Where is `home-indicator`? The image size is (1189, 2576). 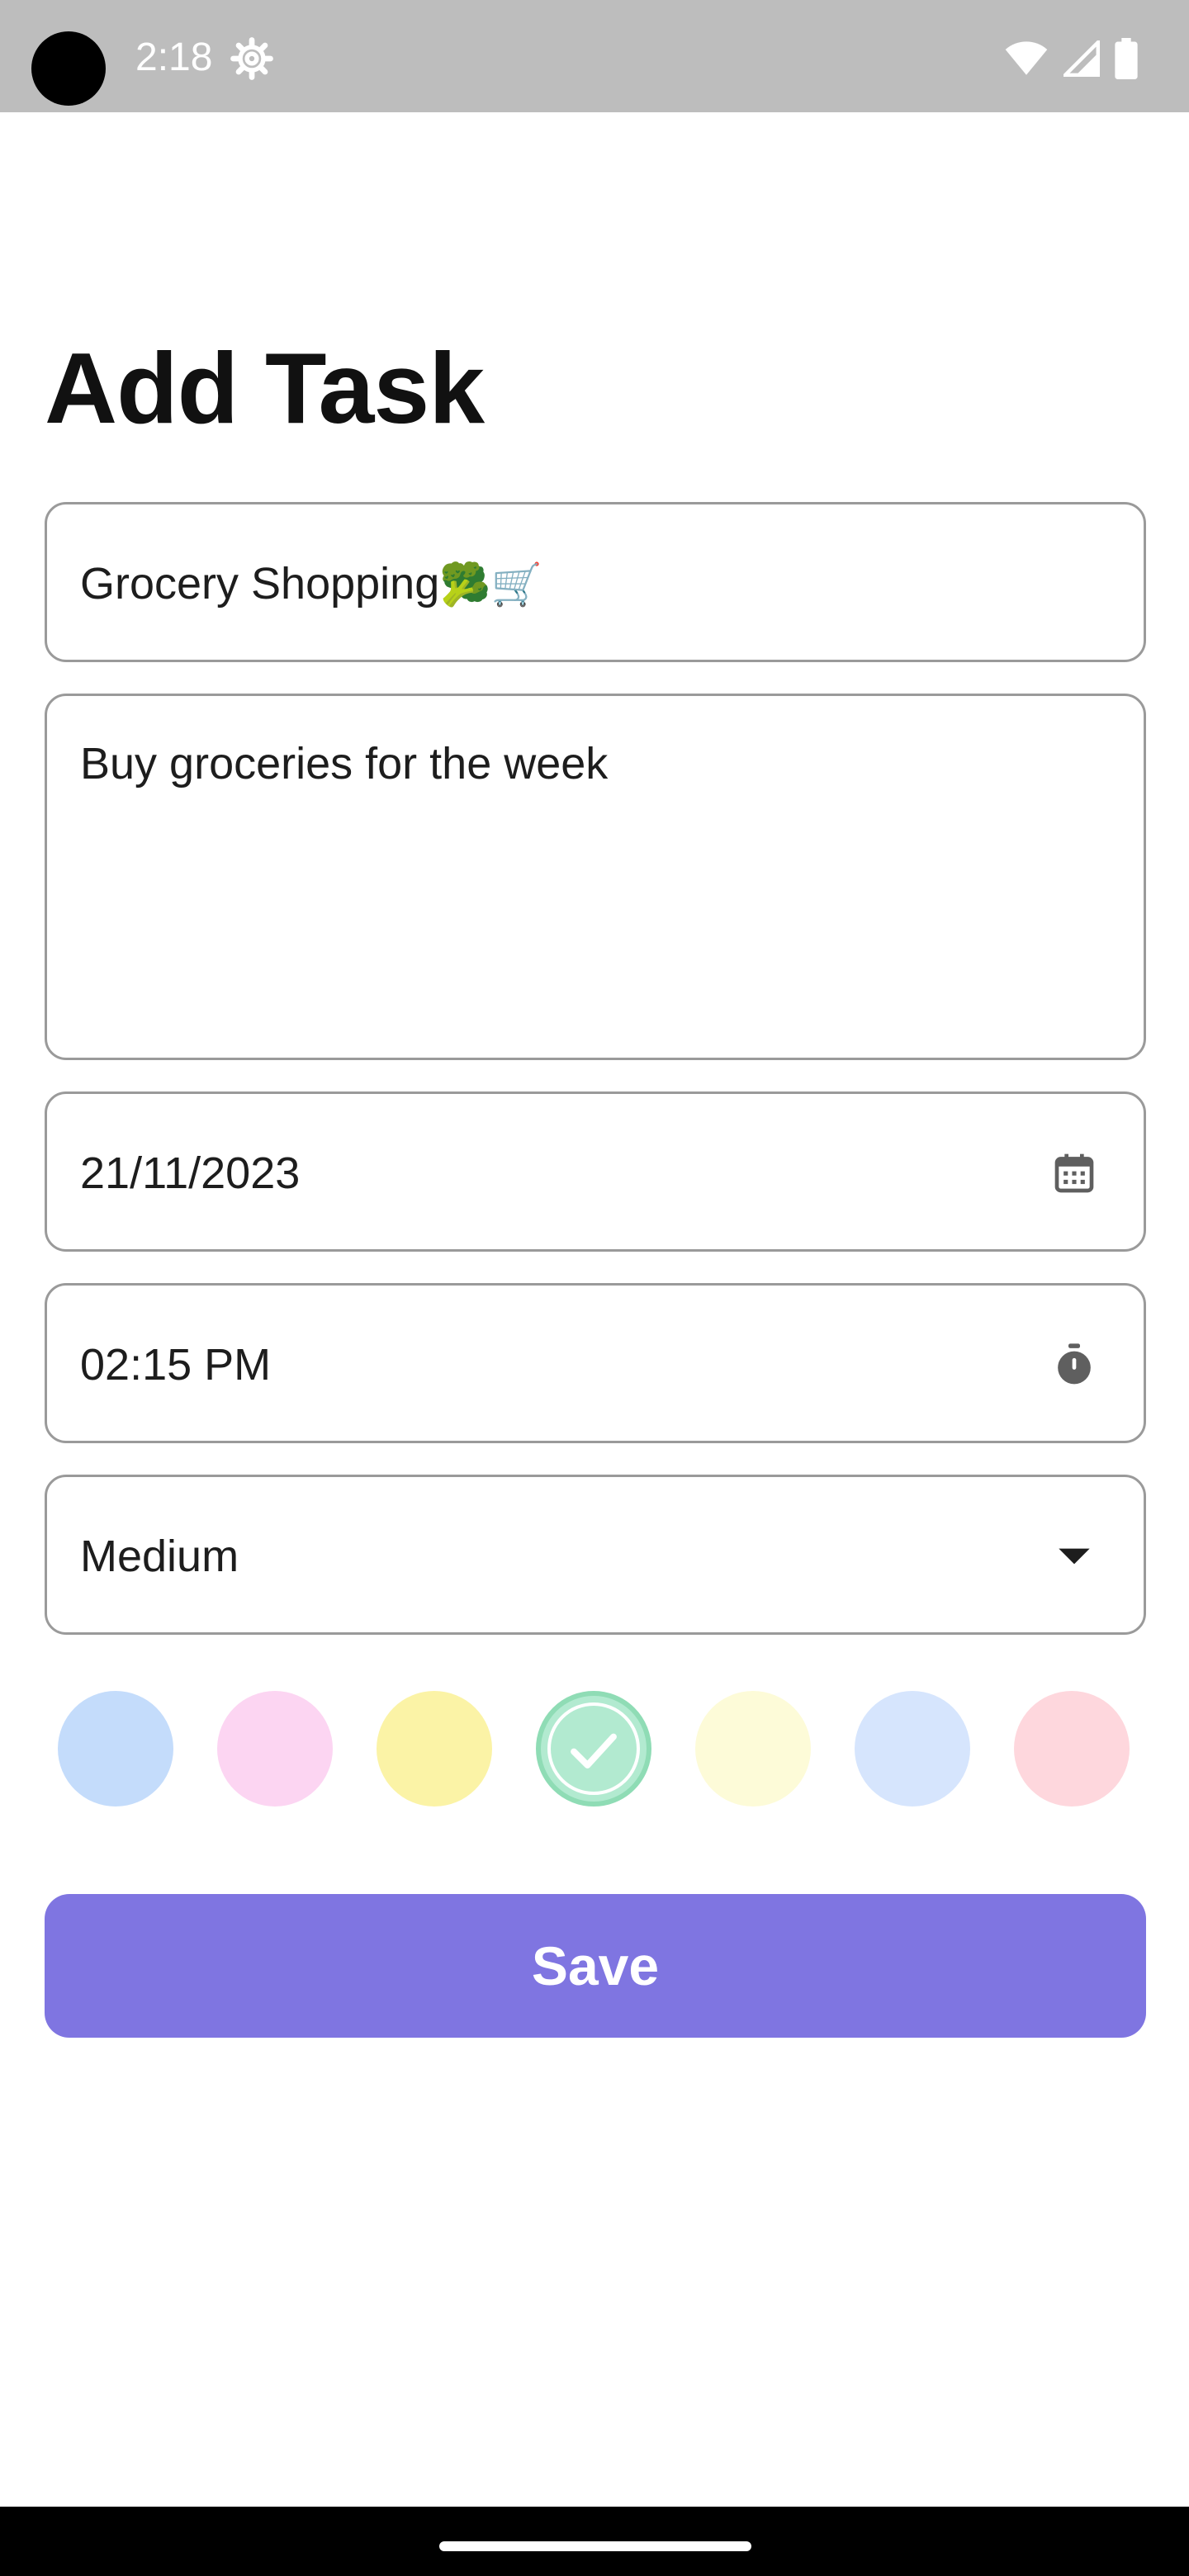
home-indicator is located at coordinates (595, 2546).